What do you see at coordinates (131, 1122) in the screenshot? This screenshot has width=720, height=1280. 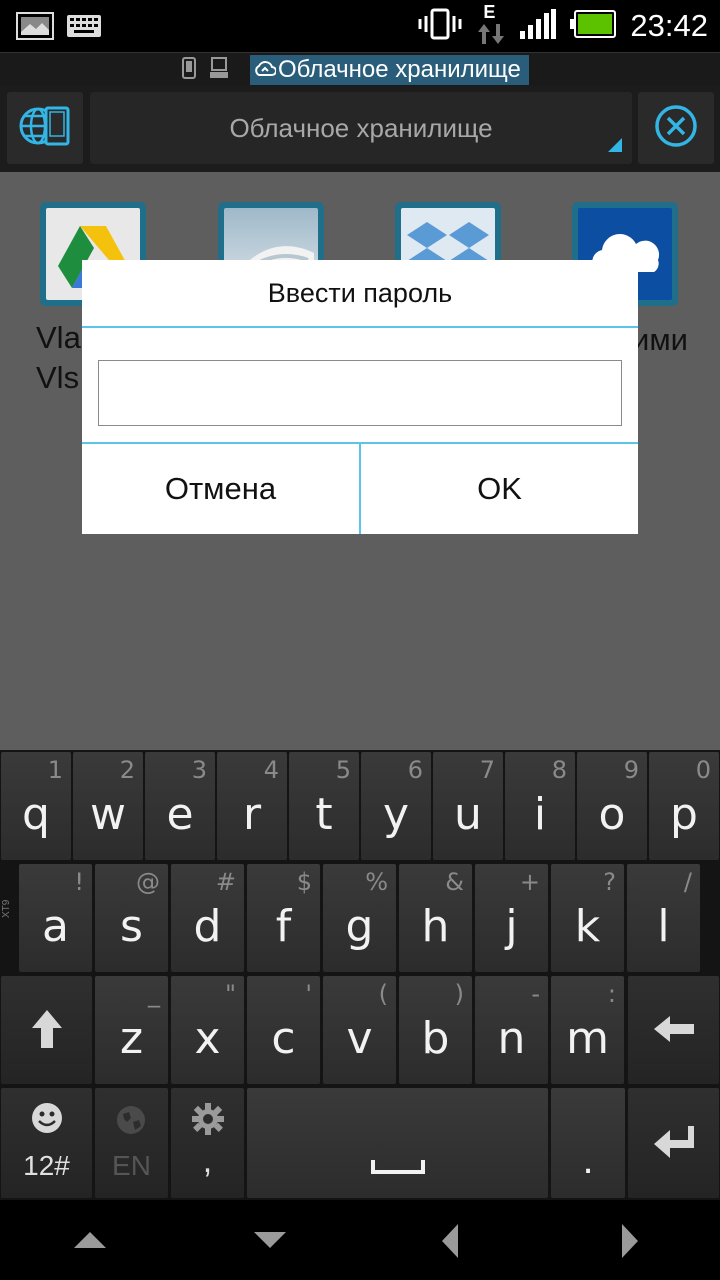 I see `globe-icon` at bounding box center [131, 1122].